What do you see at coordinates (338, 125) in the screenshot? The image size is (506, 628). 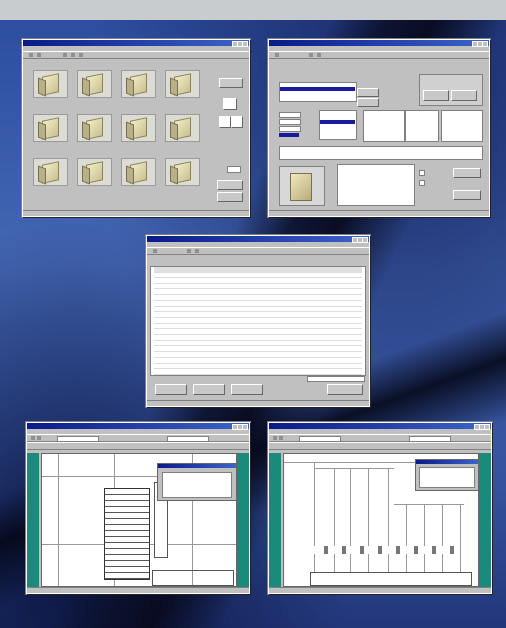 I see `option-list` at bounding box center [338, 125].